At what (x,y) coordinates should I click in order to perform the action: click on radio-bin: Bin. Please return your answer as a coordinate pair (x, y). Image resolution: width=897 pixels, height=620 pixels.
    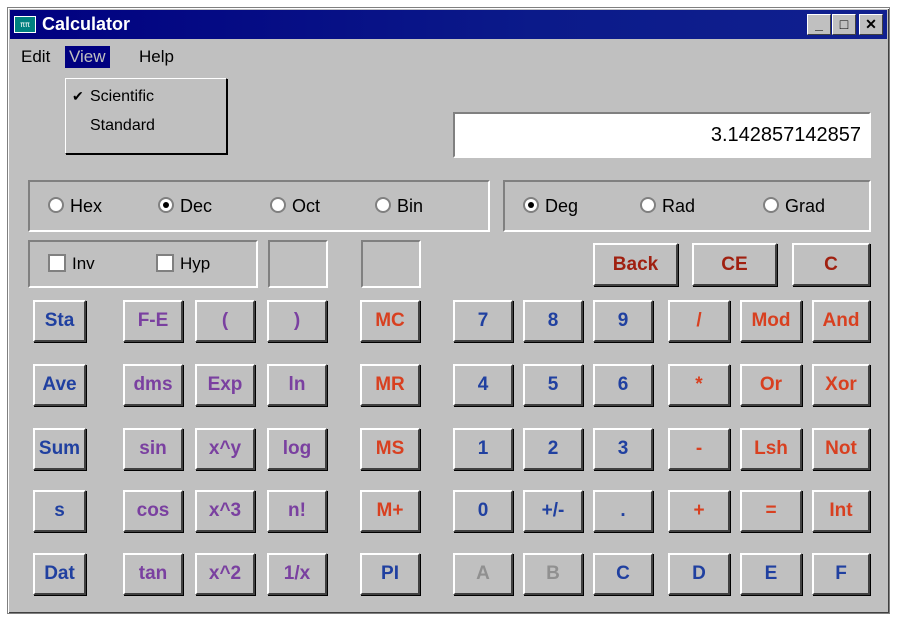
    Looking at the image, I should click on (399, 206).